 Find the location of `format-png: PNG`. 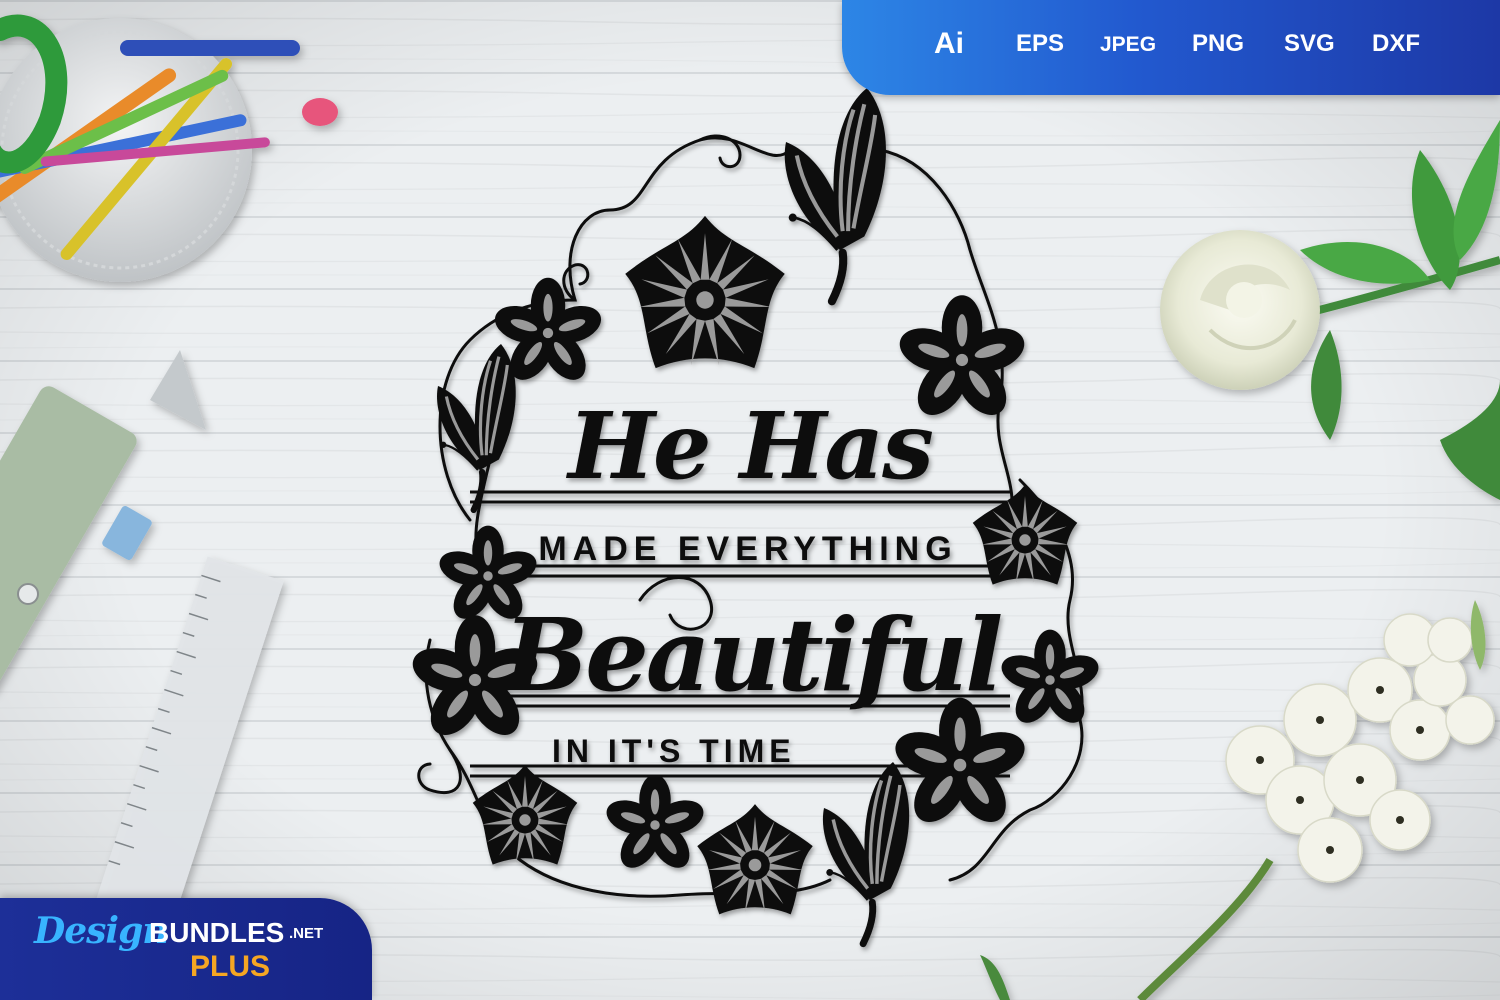

format-png: PNG is located at coordinates (1218, 43).